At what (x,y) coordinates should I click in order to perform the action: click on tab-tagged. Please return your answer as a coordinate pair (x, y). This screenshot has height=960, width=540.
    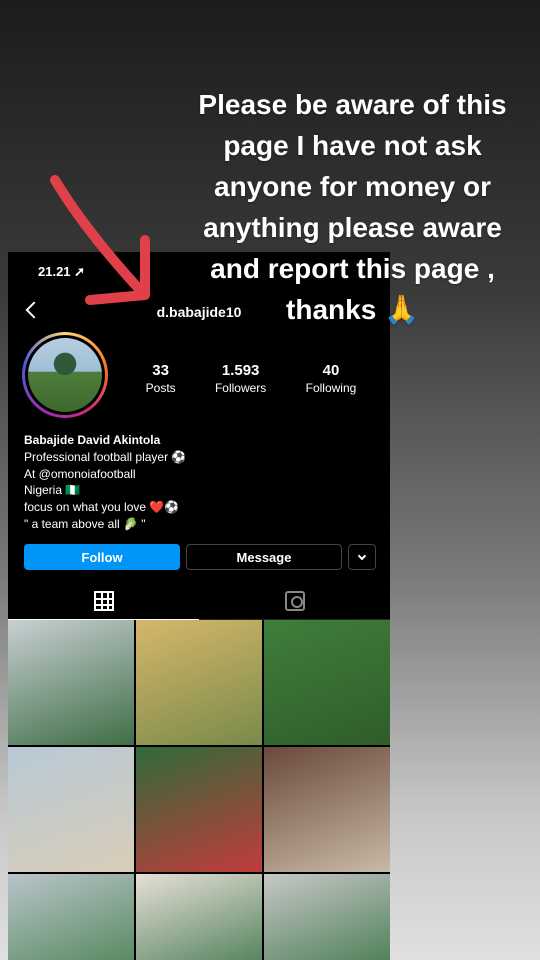
    Looking at the image, I should click on (294, 600).